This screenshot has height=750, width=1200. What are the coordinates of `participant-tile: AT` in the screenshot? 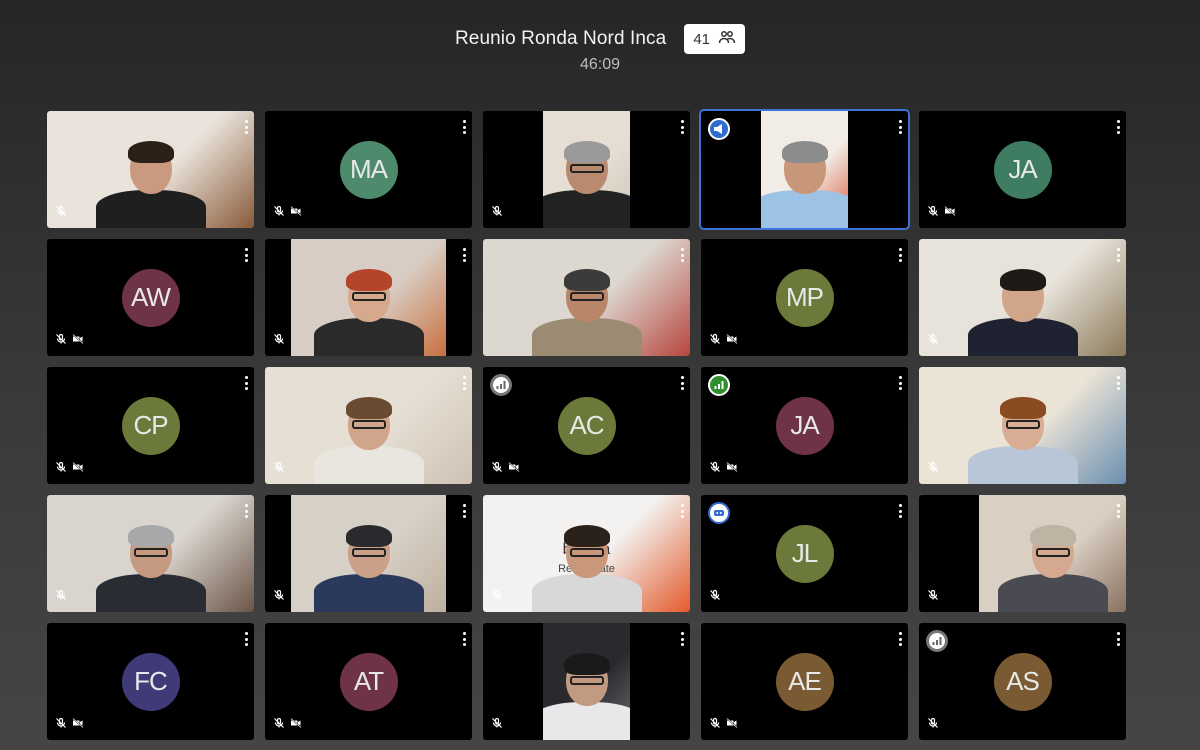 It's located at (368, 681).